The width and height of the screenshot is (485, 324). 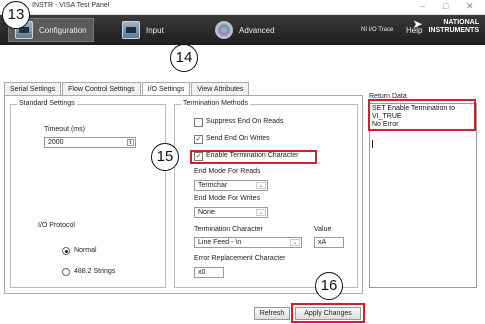 I want to click on value-label: Value, so click(x=323, y=229).